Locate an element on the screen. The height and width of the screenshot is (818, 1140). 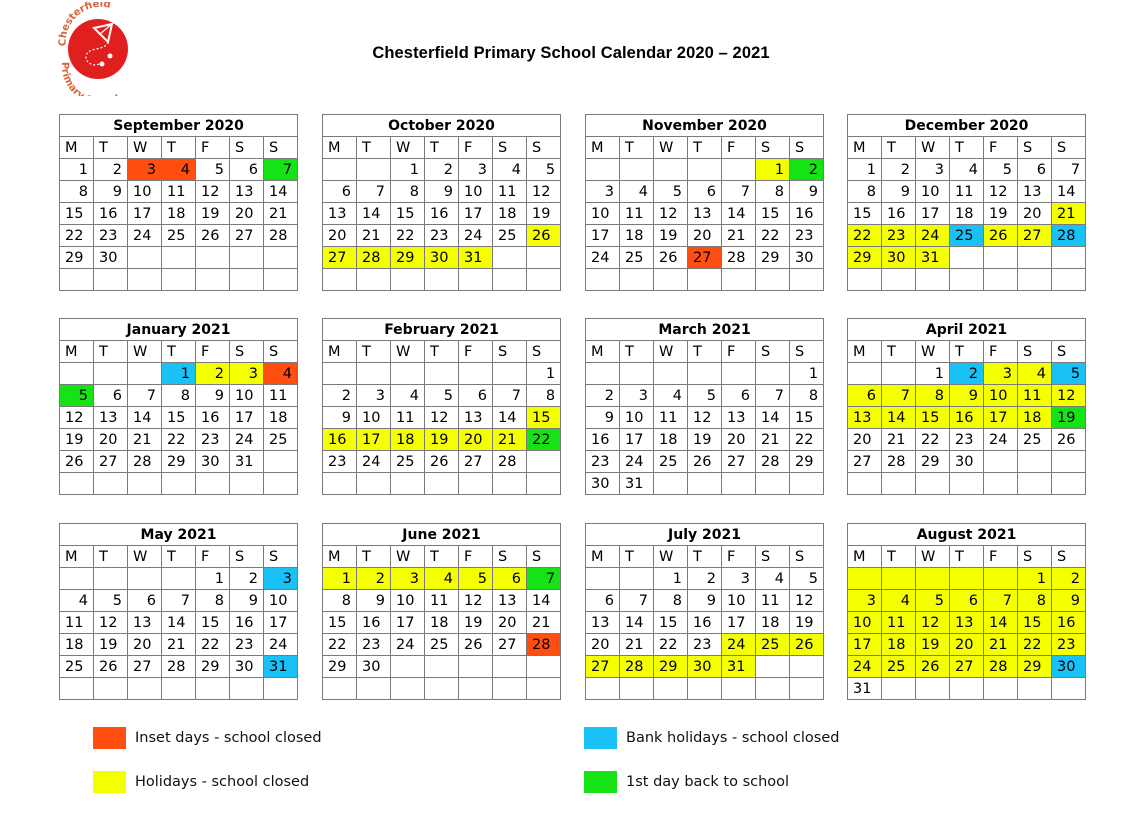
week-row: 9 10 11 12 13 14 15 is located at coordinates (442, 417).